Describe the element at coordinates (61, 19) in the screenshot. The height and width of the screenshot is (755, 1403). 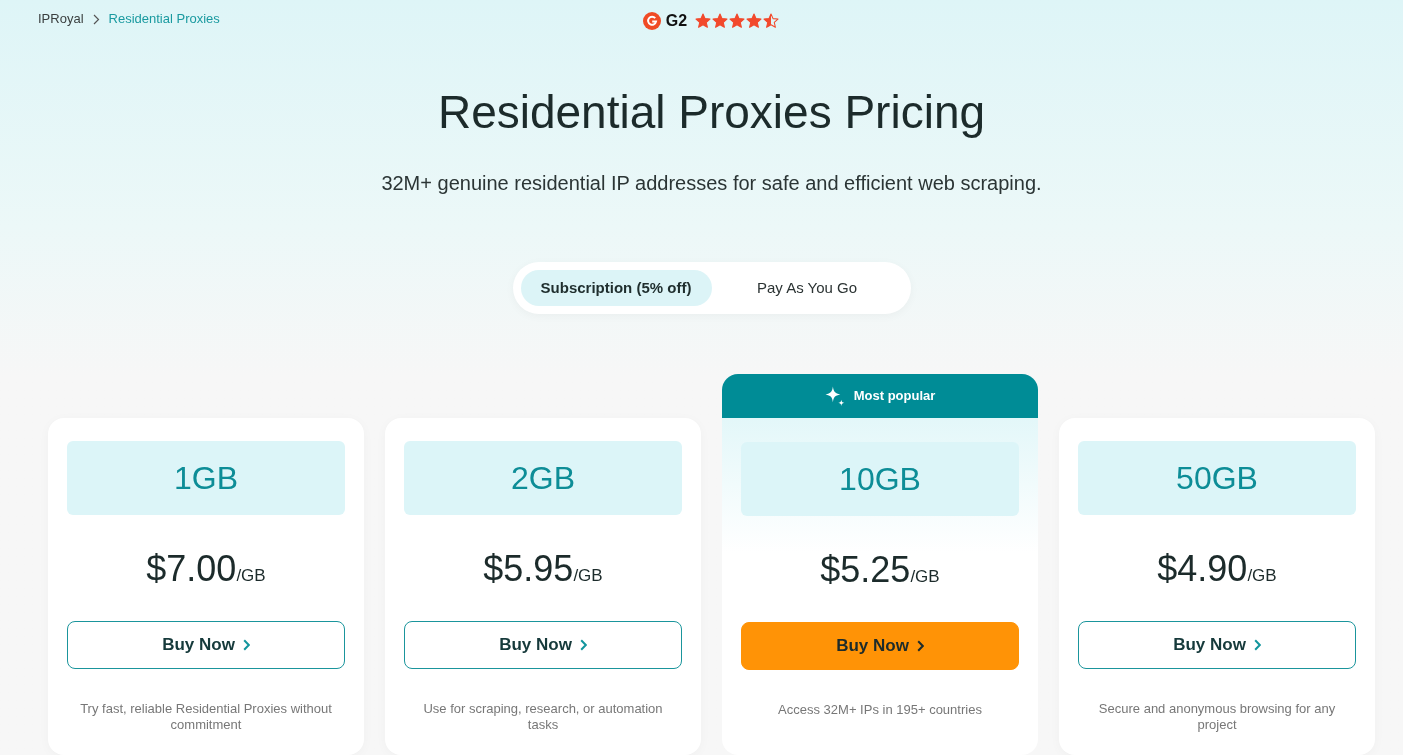
I see `breadcrumb-link: IPRoyal` at that location.